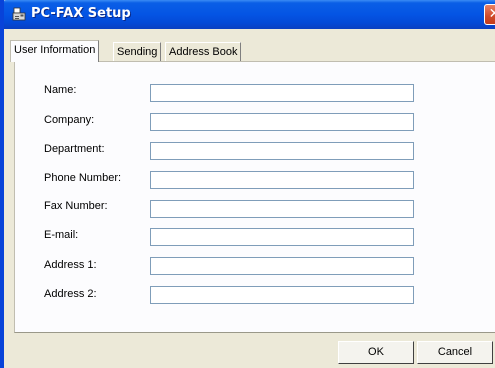  I want to click on tab-label: User Information, so click(55, 50).